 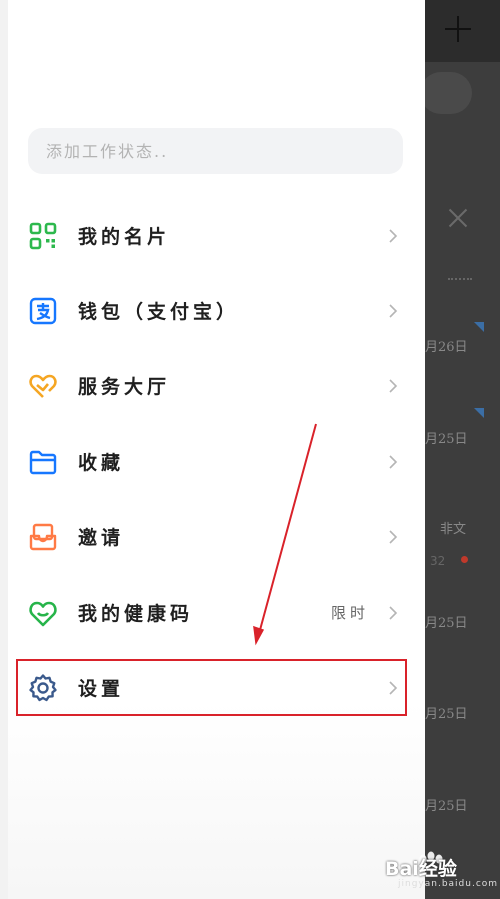 What do you see at coordinates (43, 462) in the screenshot?
I see `folder-icon` at bounding box center [43, 462].